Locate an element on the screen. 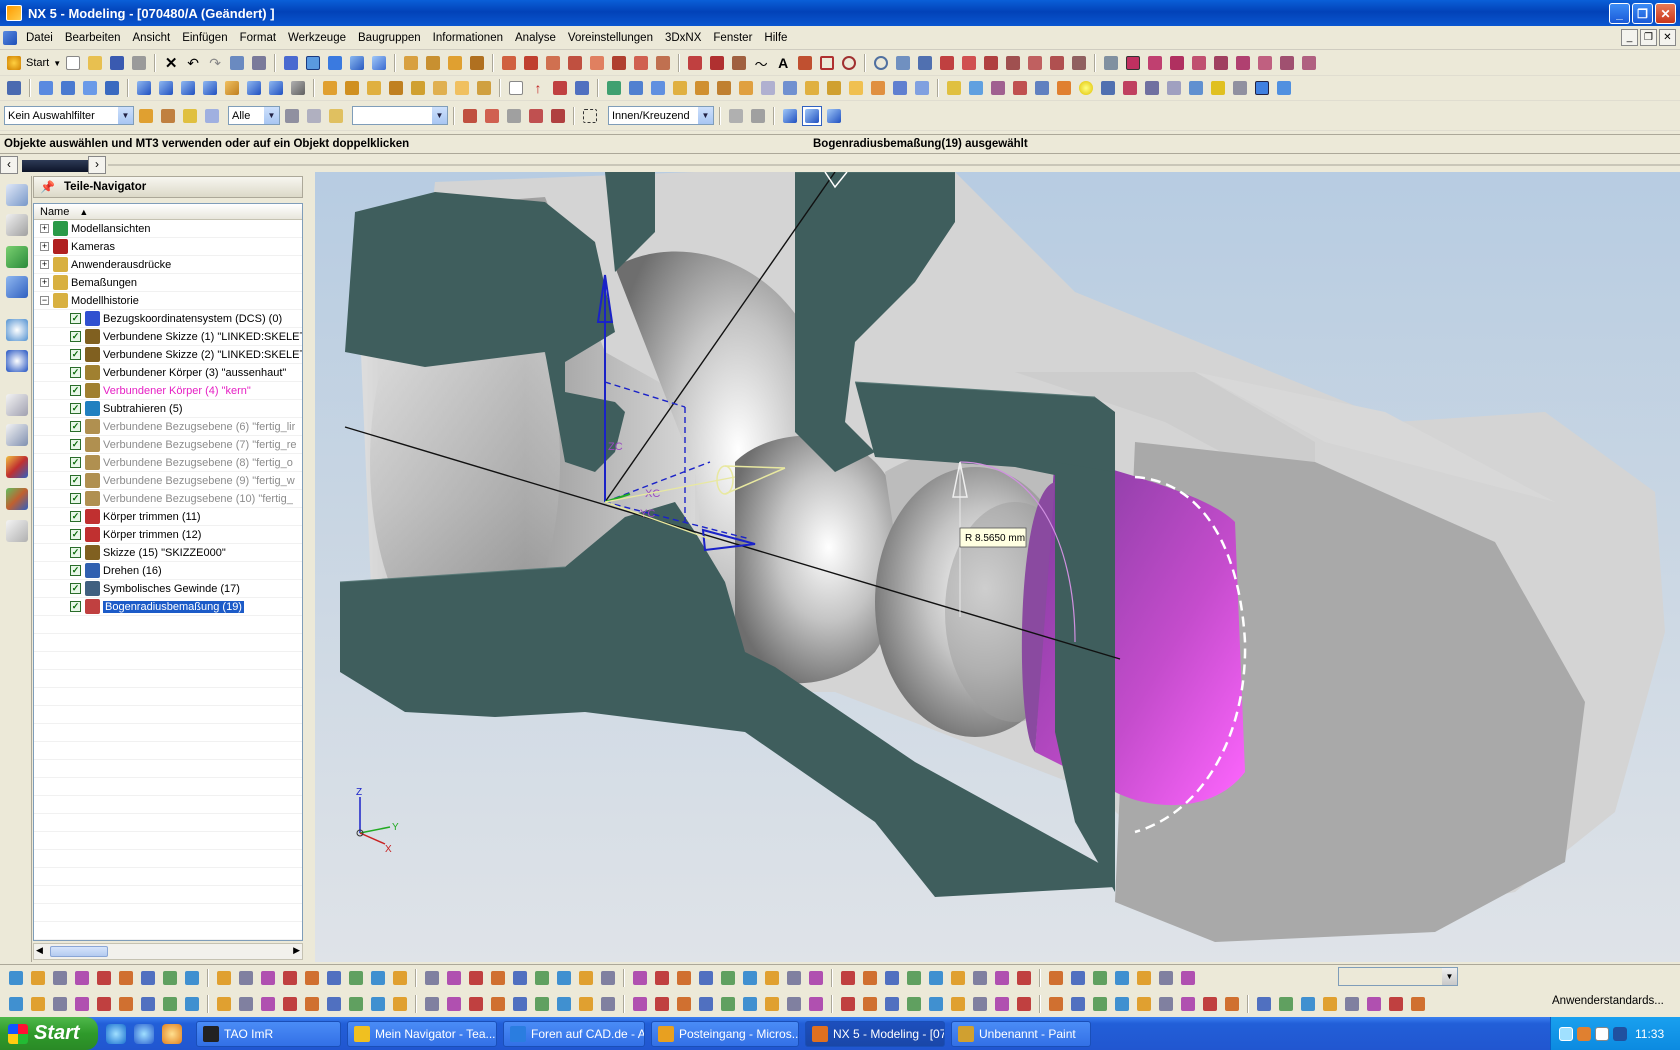 The image size is (1680, 1050). scroll-left-icon: ‹ is located at coordinates (9, 165).